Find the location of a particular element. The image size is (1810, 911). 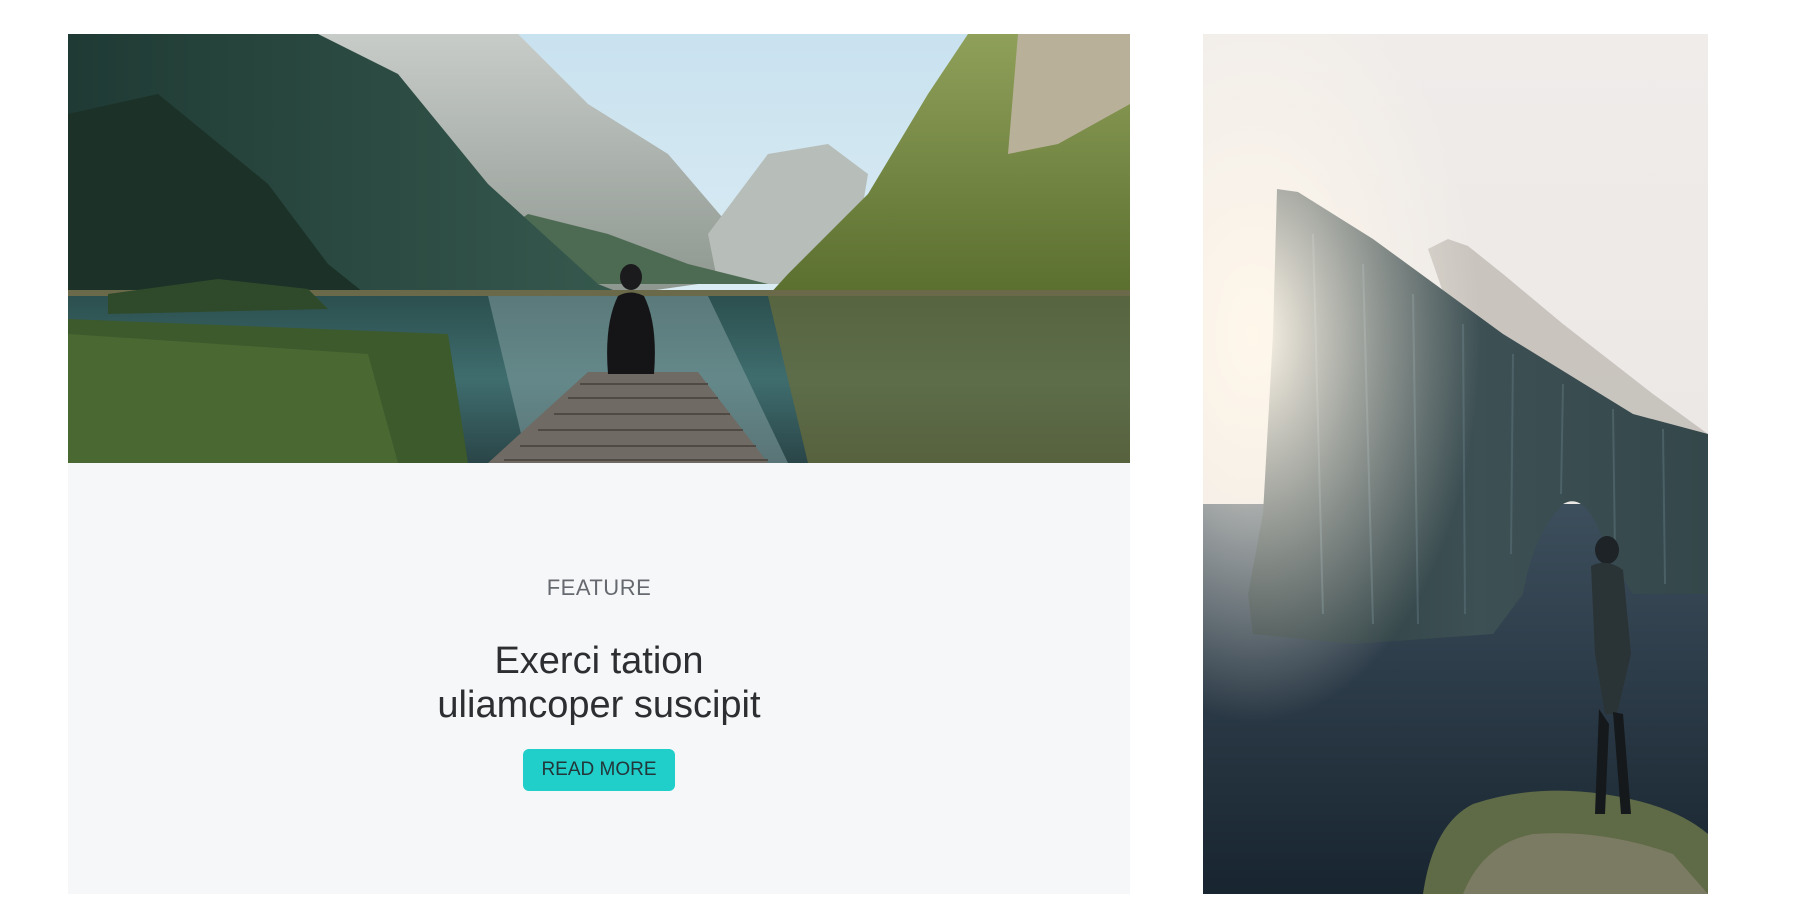

article-title-line-1: Exerci tation is located at coordinates (599, 661).